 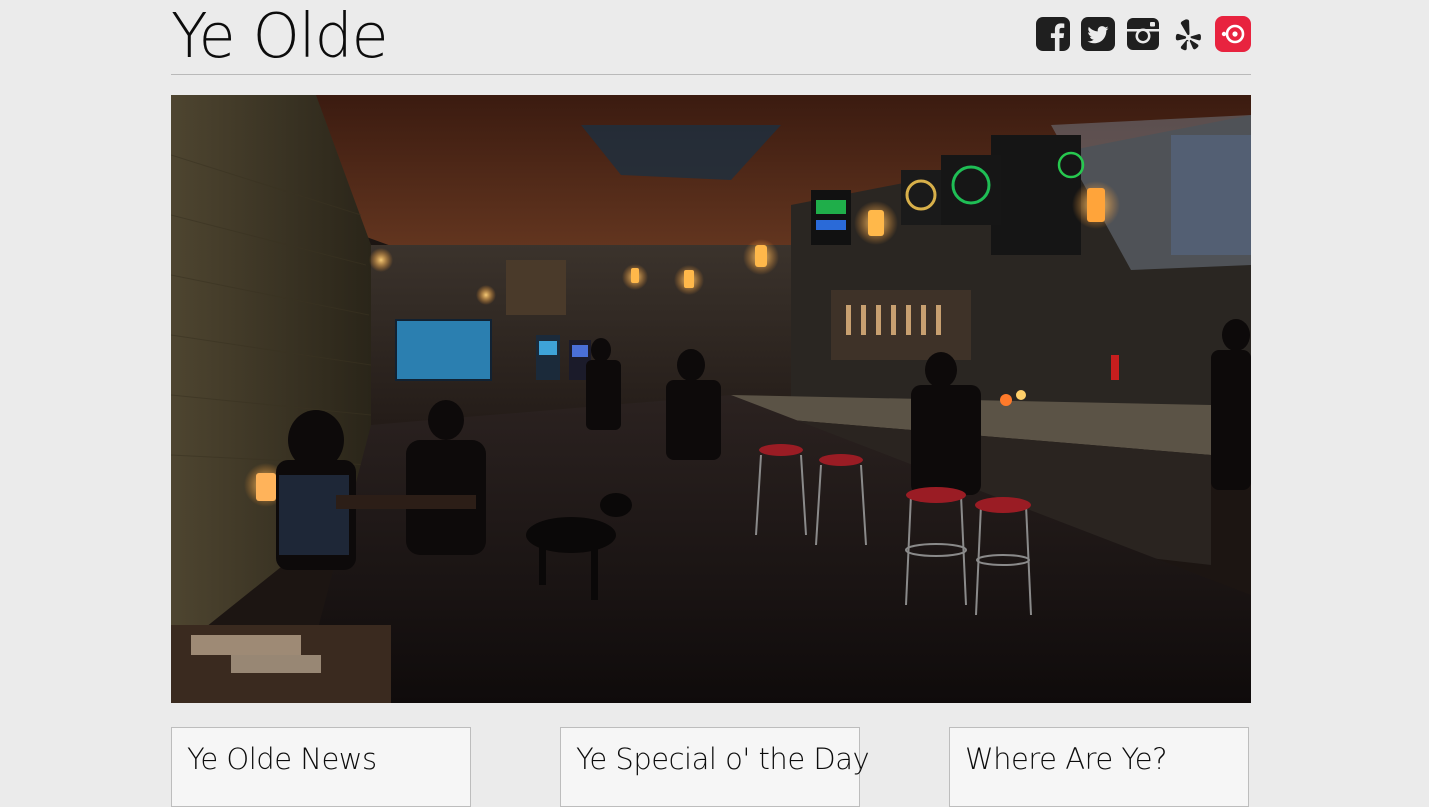 I want to click on social-links, so click(x=1143, y=34).